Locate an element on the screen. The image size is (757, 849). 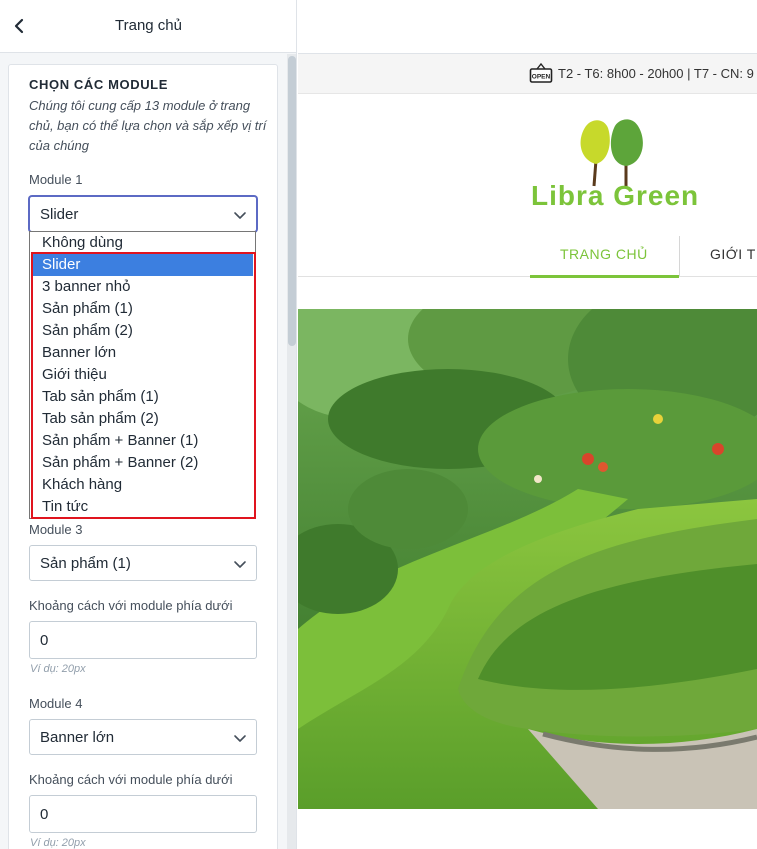
nav-active-underline is located at coordinates (604, 276).